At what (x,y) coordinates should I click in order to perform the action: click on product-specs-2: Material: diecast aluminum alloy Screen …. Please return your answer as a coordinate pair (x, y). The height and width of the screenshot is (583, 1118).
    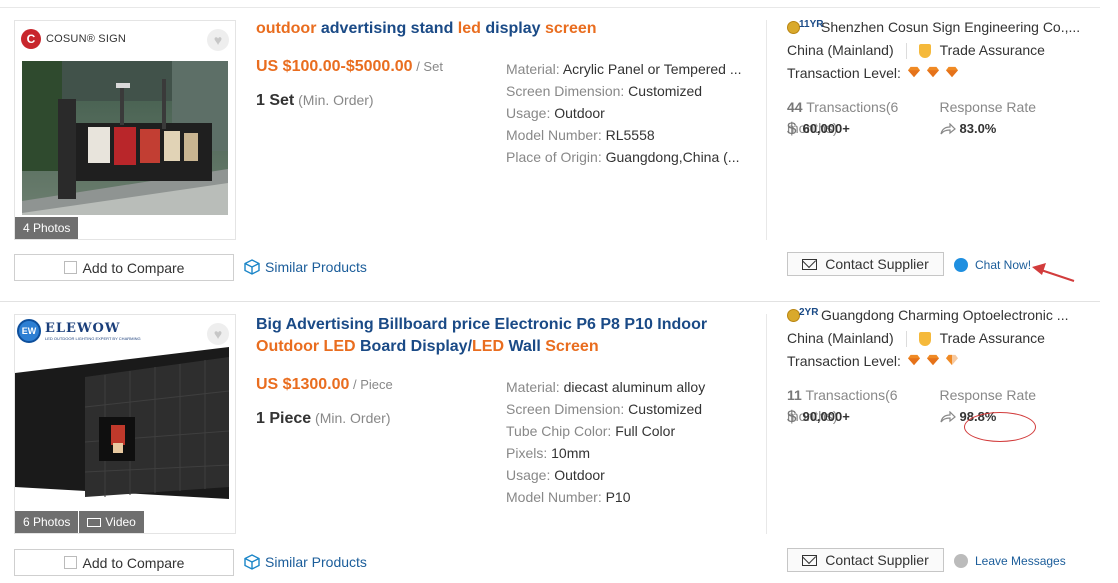
    Looking at the image, I should click on (626, 442).